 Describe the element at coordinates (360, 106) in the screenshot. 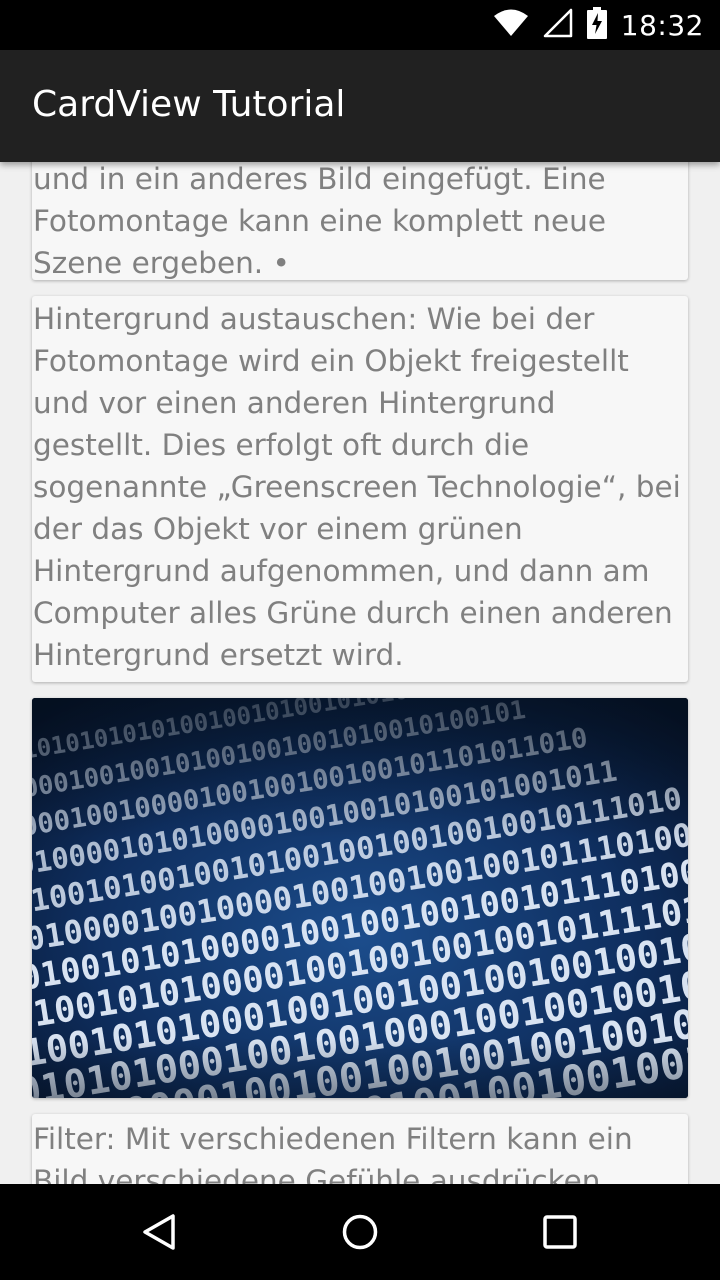

I see `app-bar: CardView Tutorial` at that location.